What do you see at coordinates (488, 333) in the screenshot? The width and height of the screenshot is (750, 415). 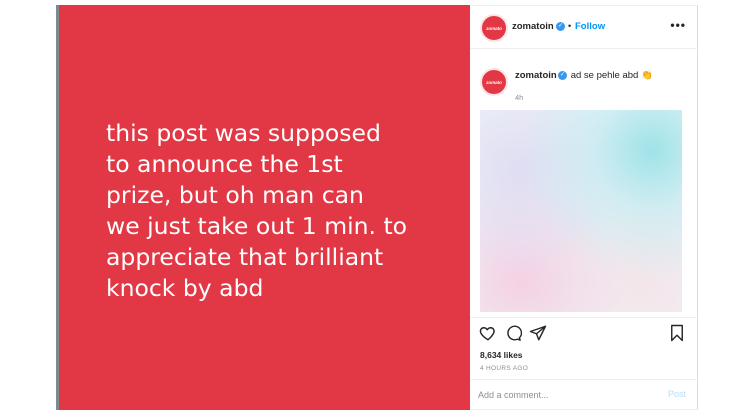 I see `heart-icon` at bounding box center [488, 333].